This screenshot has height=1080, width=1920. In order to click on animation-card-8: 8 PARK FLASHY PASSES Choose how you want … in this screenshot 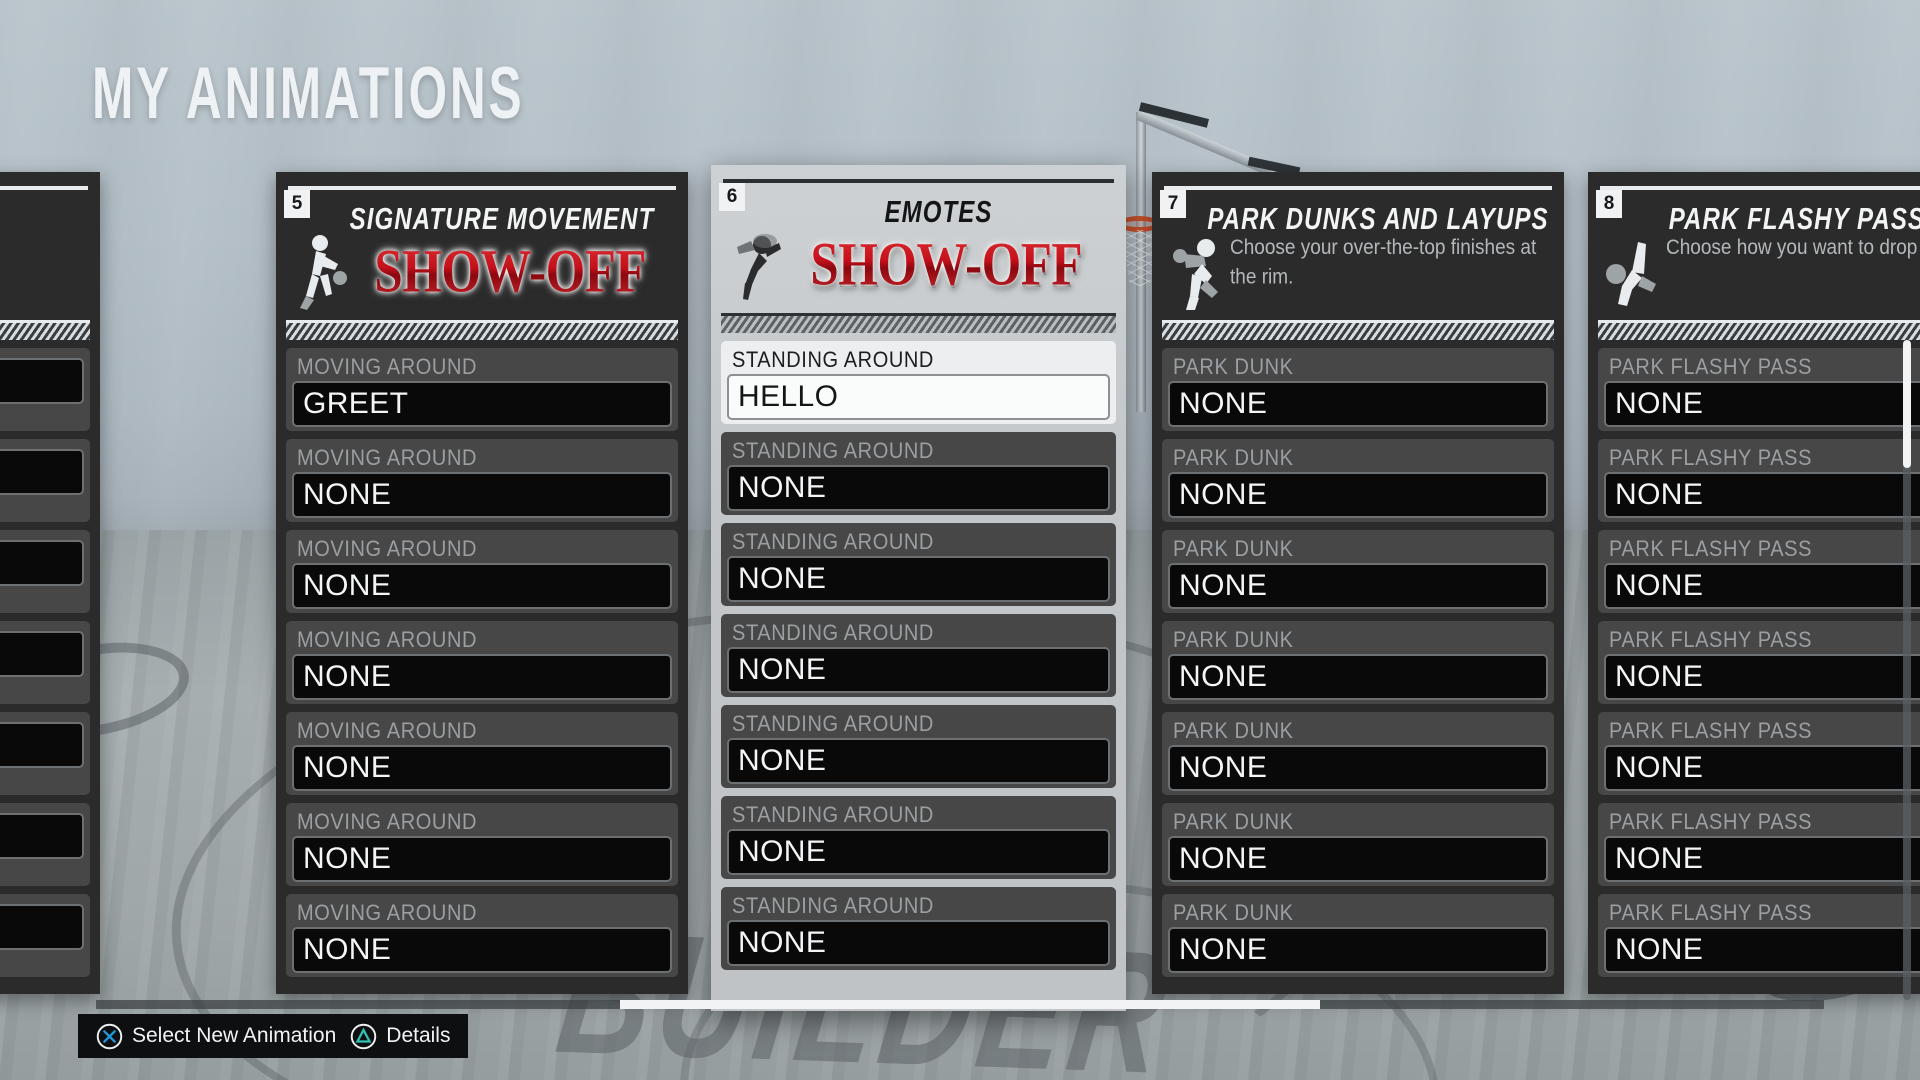, I will do `click(1754, 583)`.